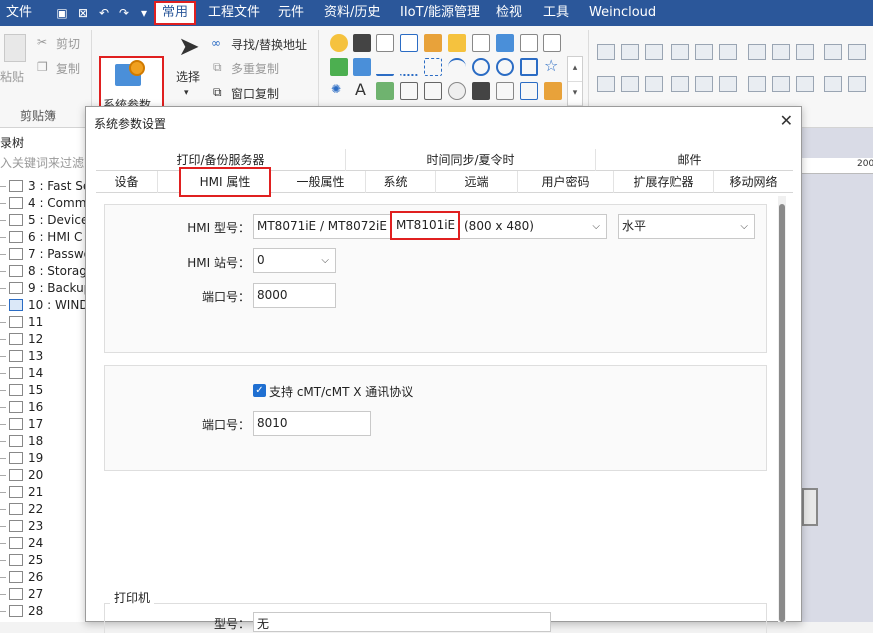  Describe the element at coordinates (43, 220) in the screenshot. I see `tree-item: 5 : Device` at that location.